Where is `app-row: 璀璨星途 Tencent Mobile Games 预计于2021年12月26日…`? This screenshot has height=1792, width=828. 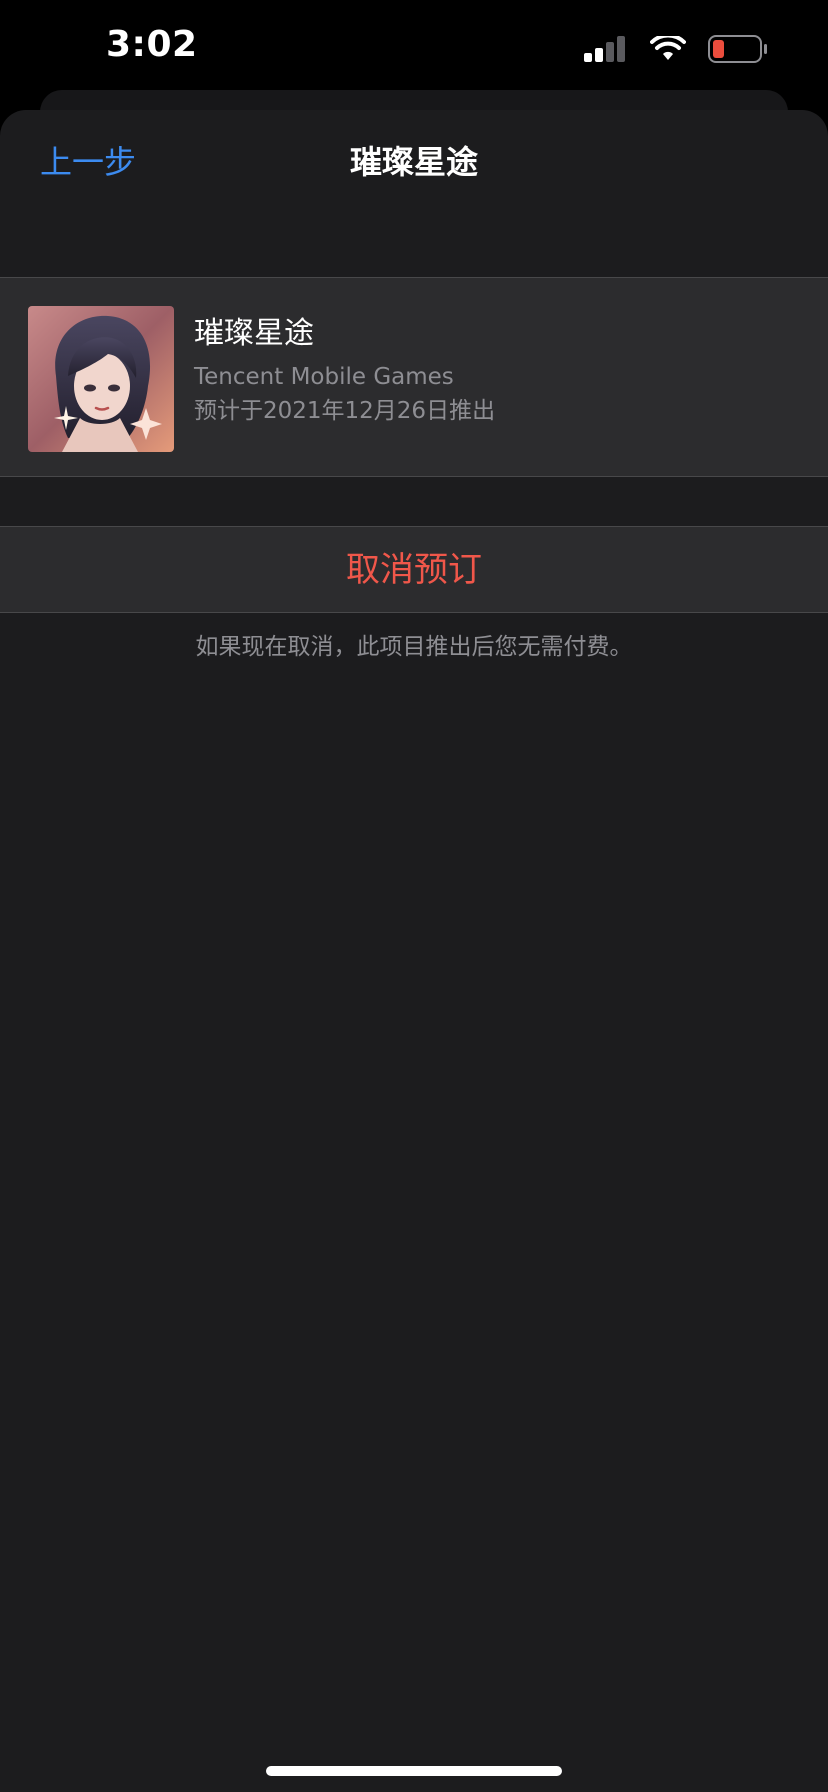 app-row: 璀璨星途 Tencent Mobile Games 预计于2021年12月26日… is located at coordinates (414, 377).